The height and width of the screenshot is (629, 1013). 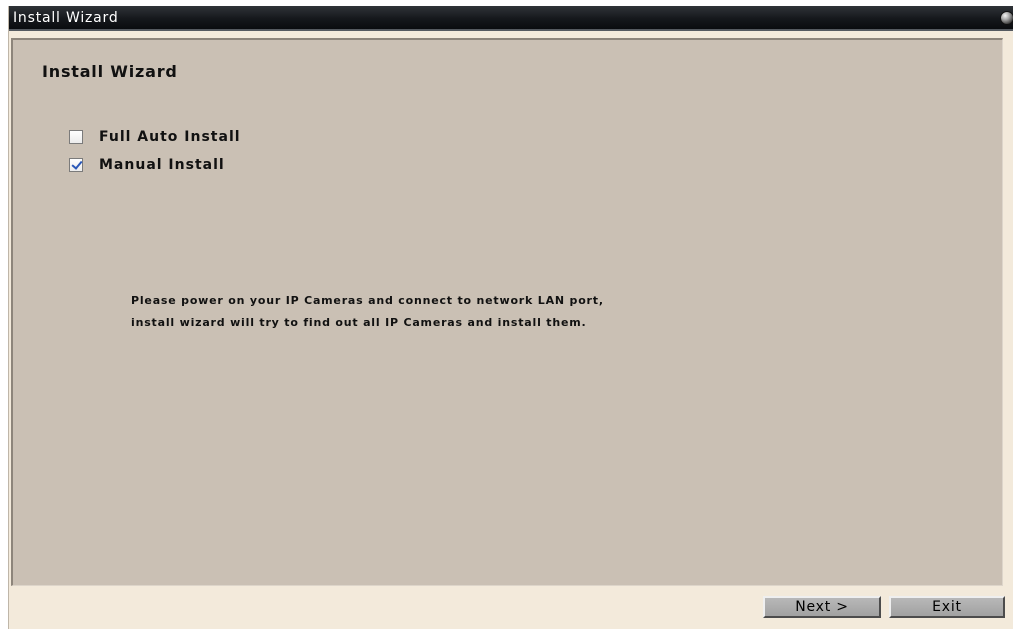 What do you see at coordinates (162, 165) in the screenshot?
I see `manual-install-label: Manual Install` at bounding box center [162, 165].